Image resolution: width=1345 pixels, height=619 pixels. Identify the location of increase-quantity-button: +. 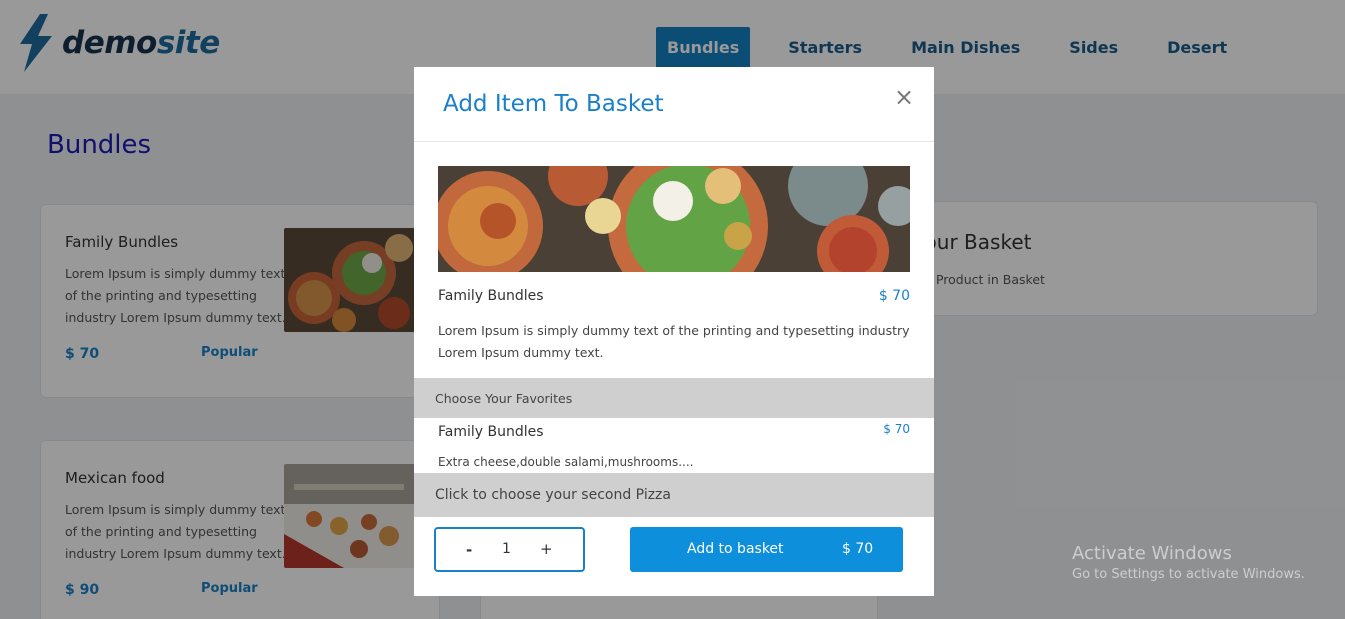
(546, 549).